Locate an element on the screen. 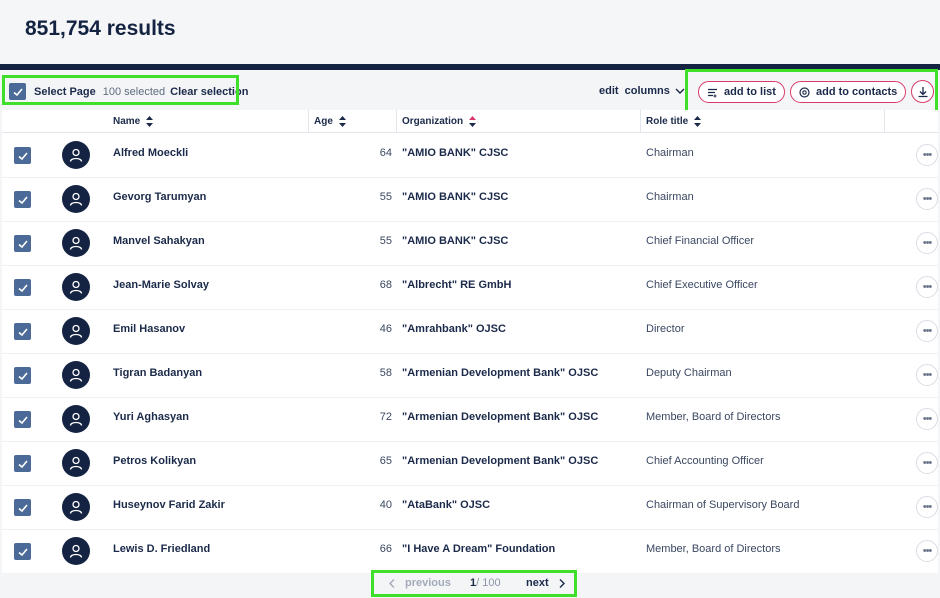 This screenshot has width=940, height=598. person-name: Yuri Aghasyan is located at coordinates (151, 417).